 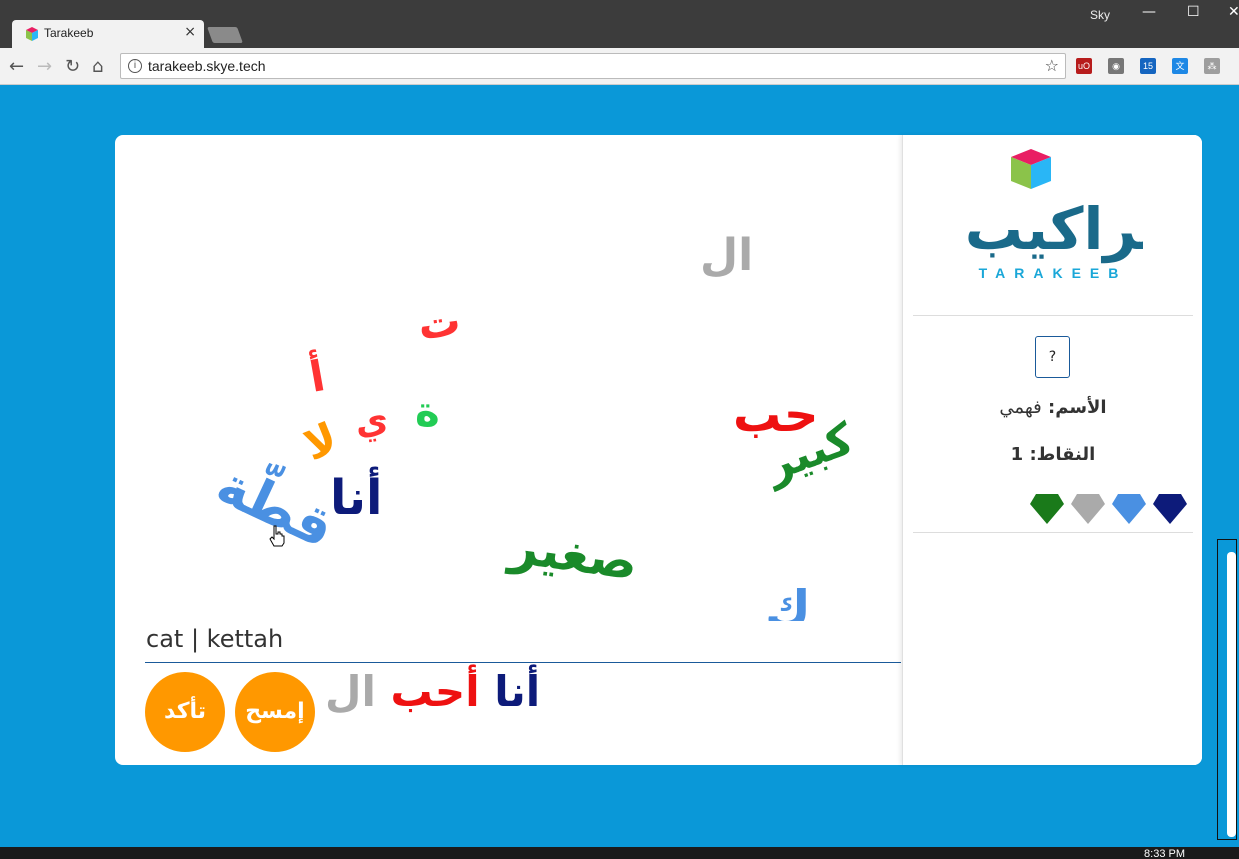 I want to click on tab-title: Tarakeeb, so click(x=69, y=33).